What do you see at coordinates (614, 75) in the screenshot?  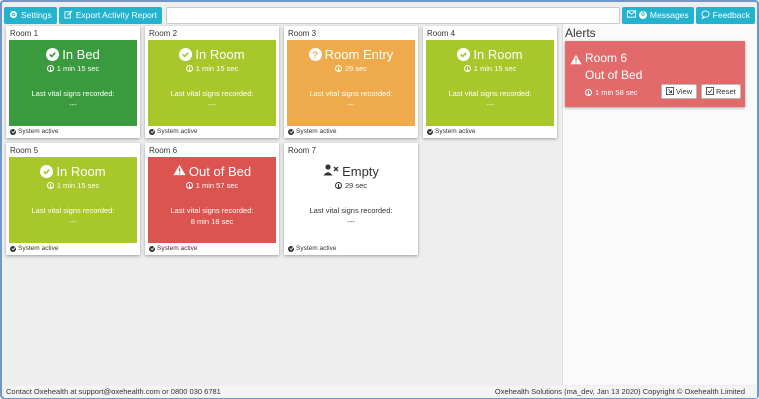 I see `alert-status: Out of Bed` at bounding box center [614, 75].